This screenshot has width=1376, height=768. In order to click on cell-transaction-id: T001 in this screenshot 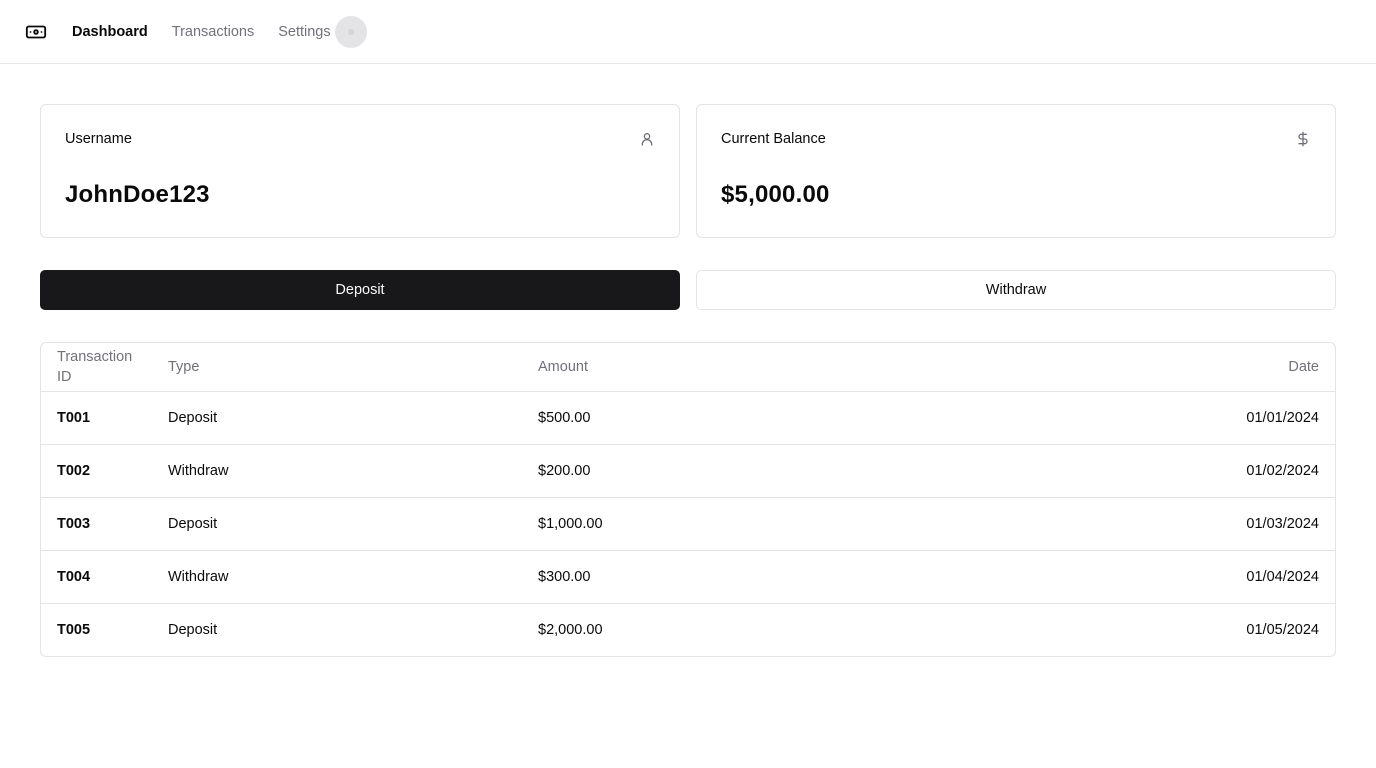, I will do `click(96, 418)`.